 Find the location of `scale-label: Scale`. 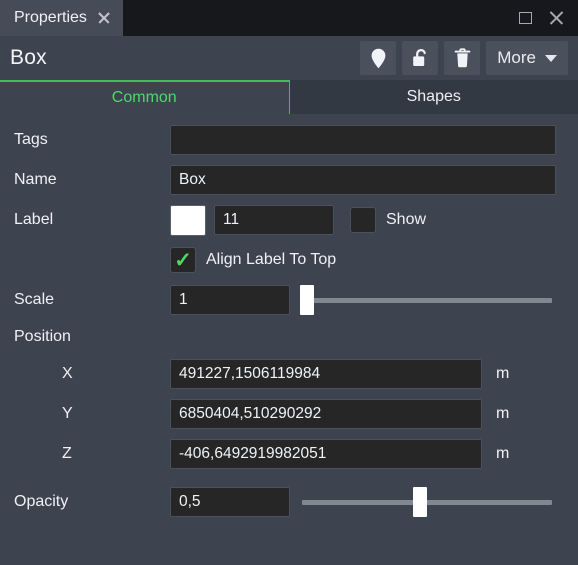

scale-label: Scale is located at coordinates (34, 299).